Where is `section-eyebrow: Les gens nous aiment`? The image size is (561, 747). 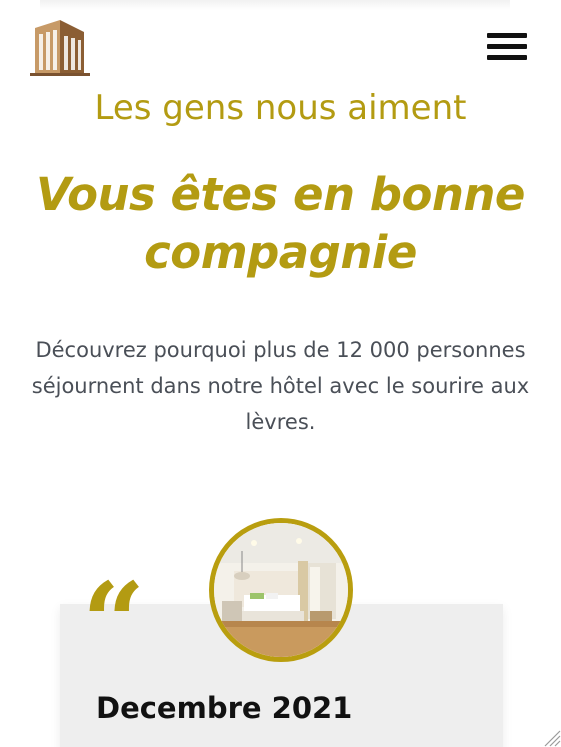 section-eyebrow: Les gens nous aiment is located at coordinates (280, 108).